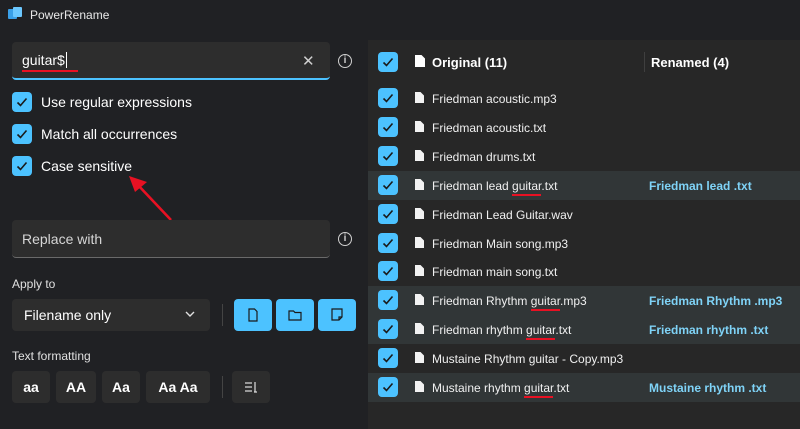 The image size is (800, 429). What do you see at coordinates (708, 388) in the screenshot?
I see `renamed-filename: Mustaine rhythm .txt` at bounding box center [708, 388].